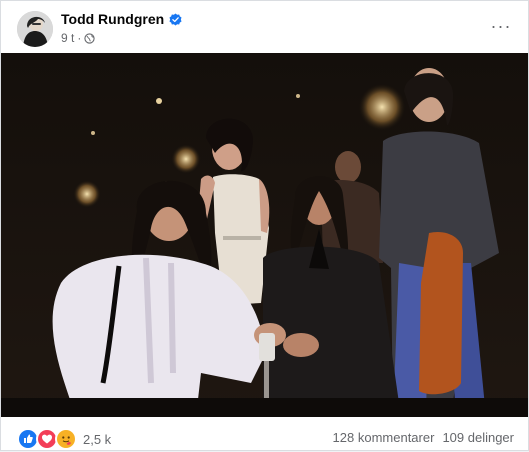  I want to click on post-meta: 9 t ·, so click(78, 38).